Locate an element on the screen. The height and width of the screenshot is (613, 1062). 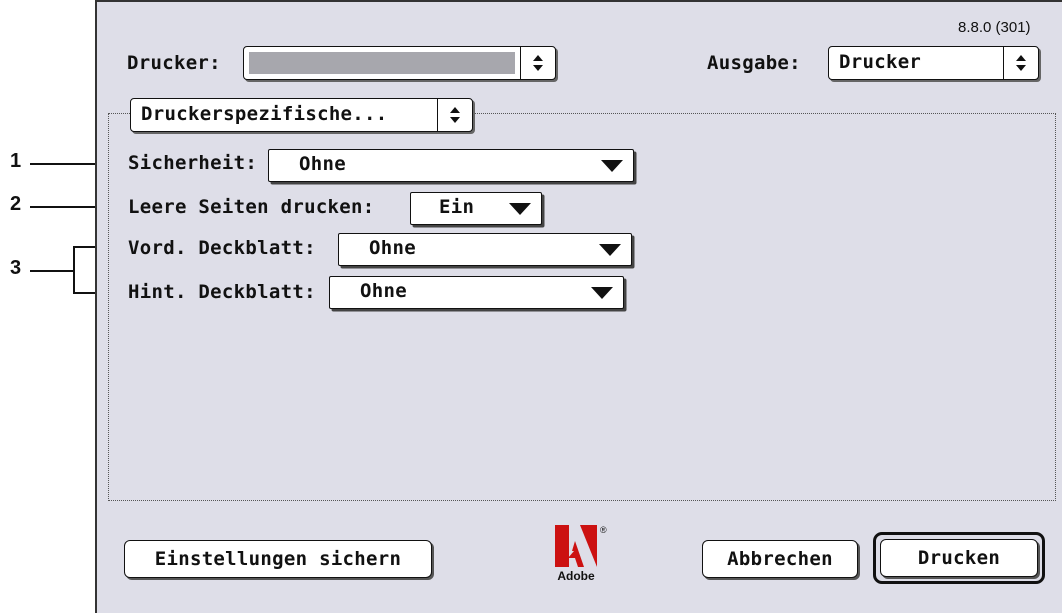
back-cover-value: Ohne is located at coordinates (383, 291).